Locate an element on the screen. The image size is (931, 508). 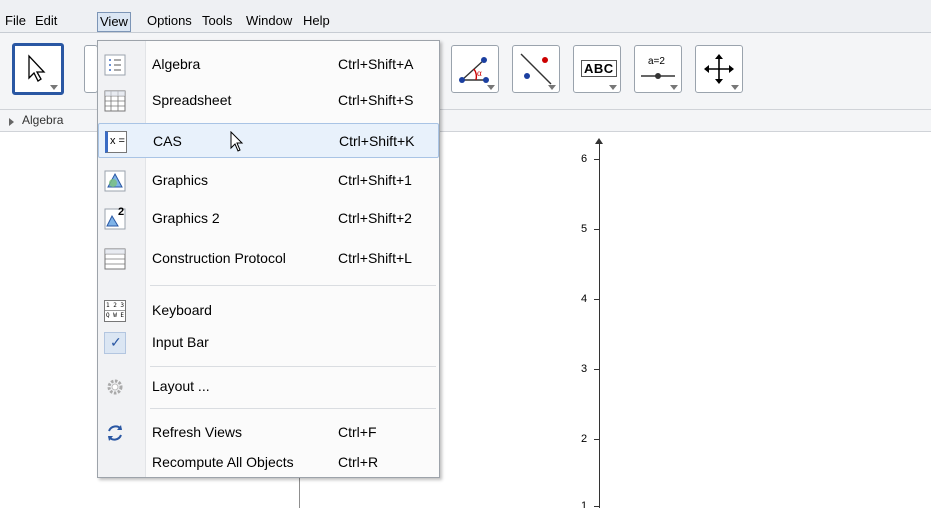
y-tick-label: 1 is located at coordinates (584, 504).